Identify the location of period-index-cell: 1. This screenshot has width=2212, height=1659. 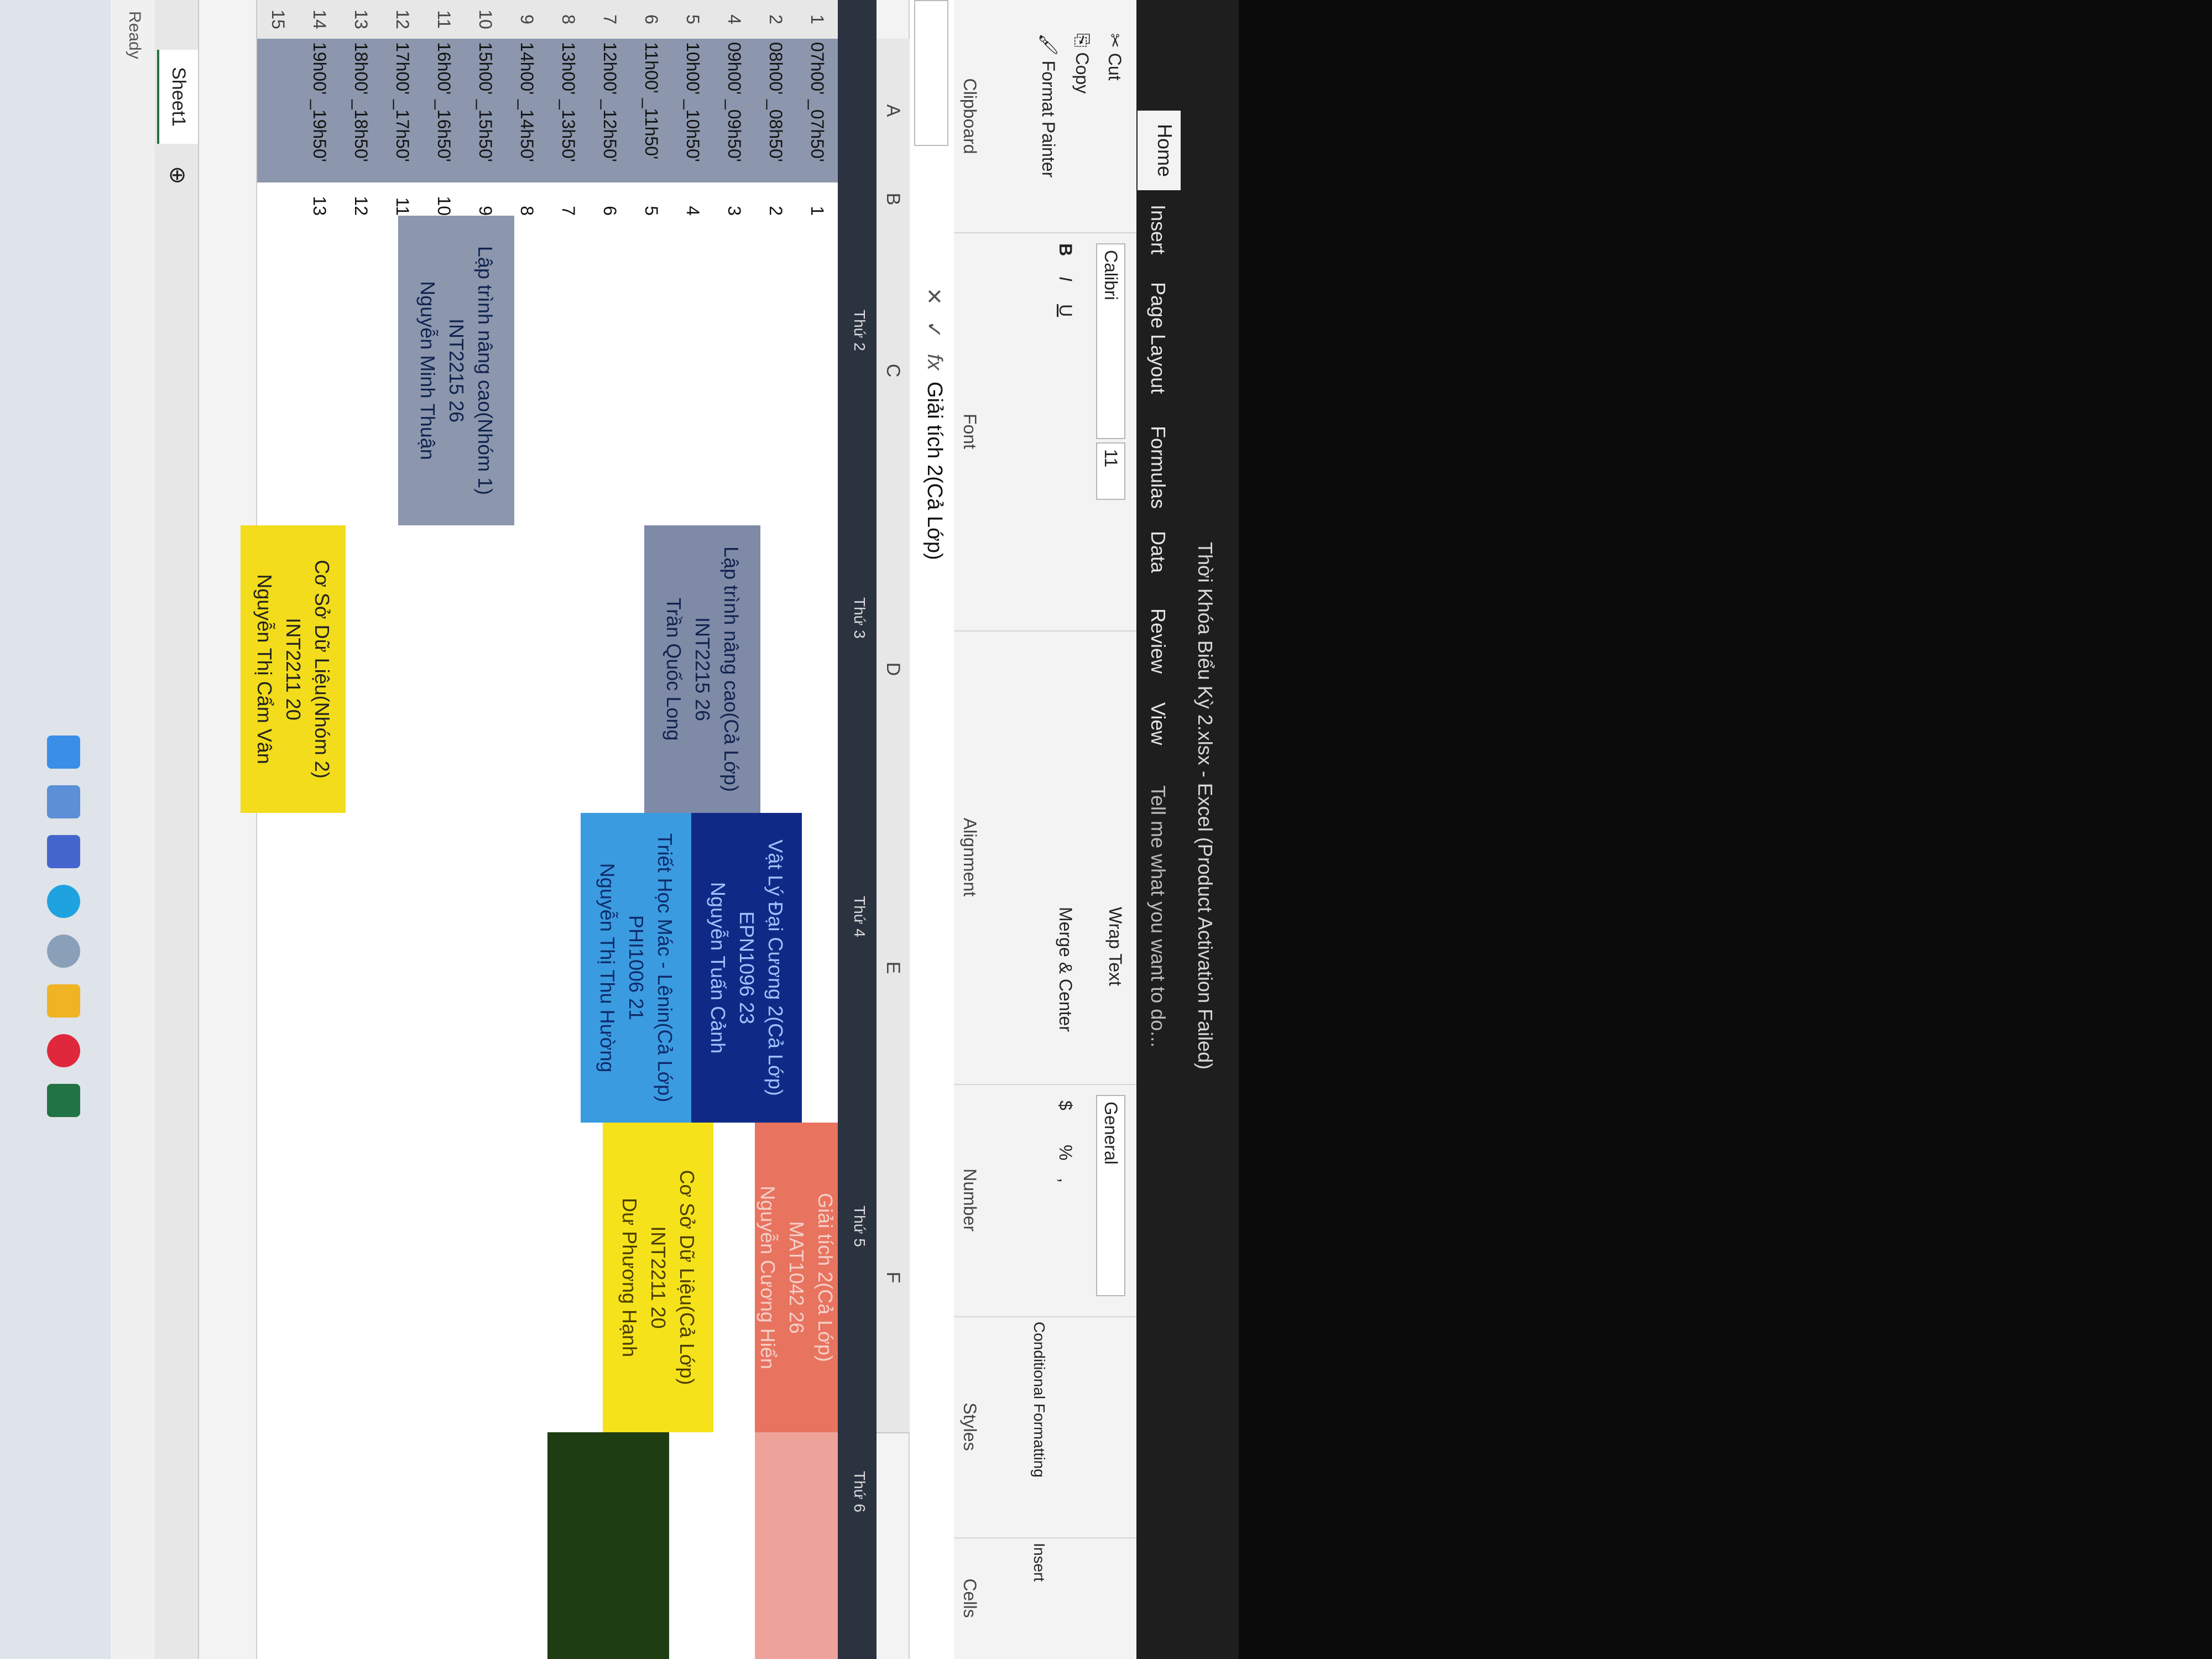
(817, 200).